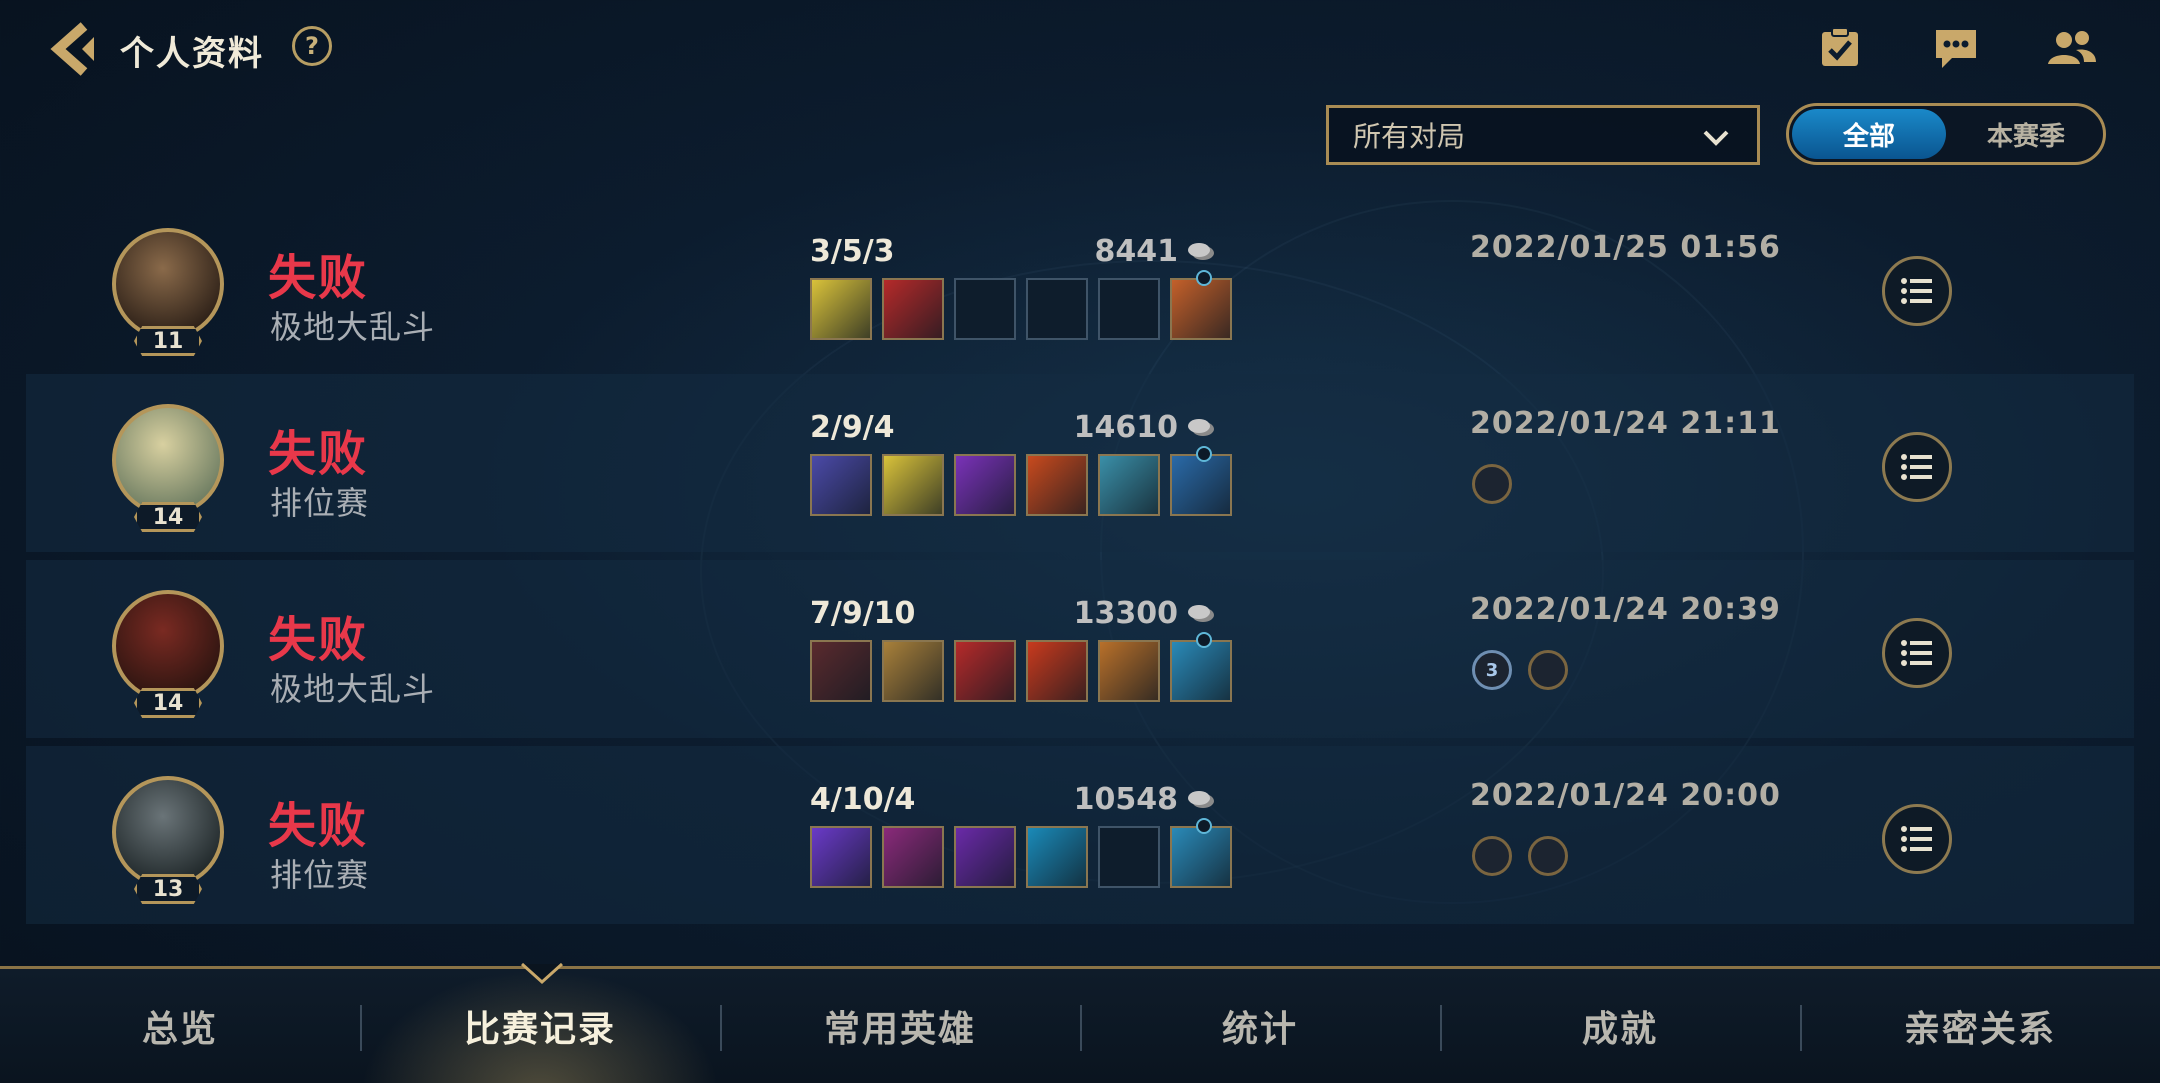 Image resolution: width=2160 pixels, height=1083 pixels. I want to click on kda: 3/5/3, so click(852, 251).